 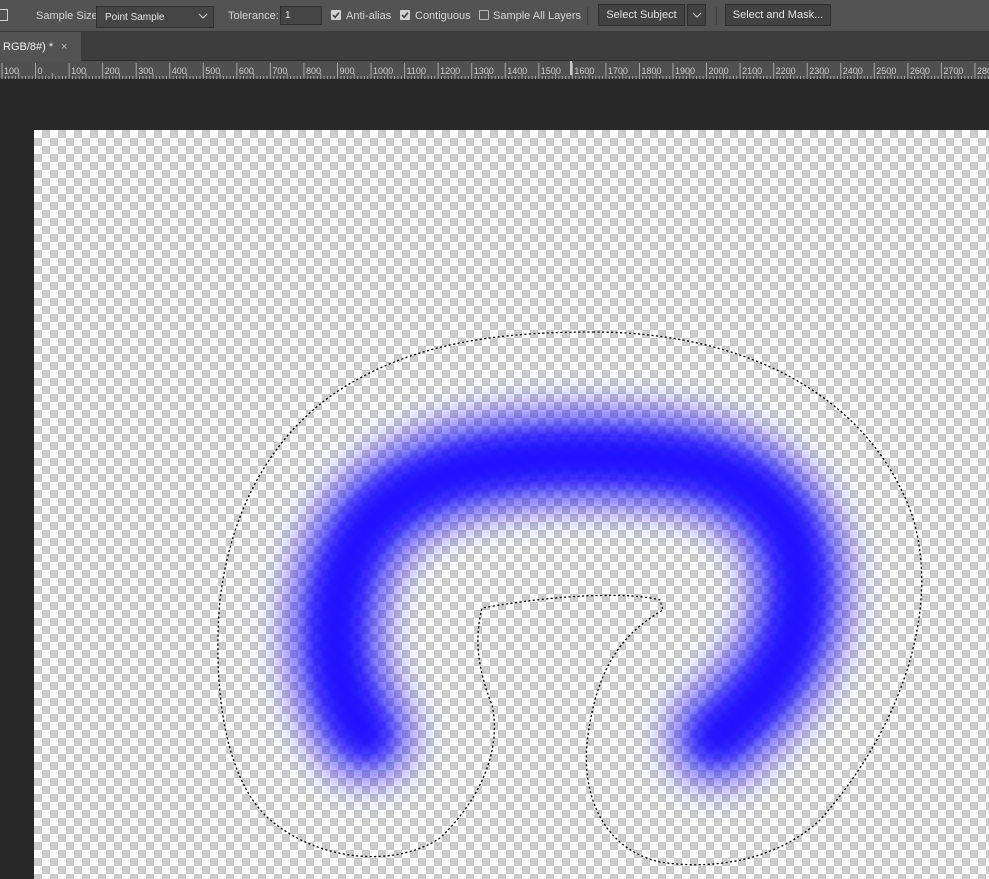 I want to click on sample-size-value: Point Sample, so click(x=135, y=17).